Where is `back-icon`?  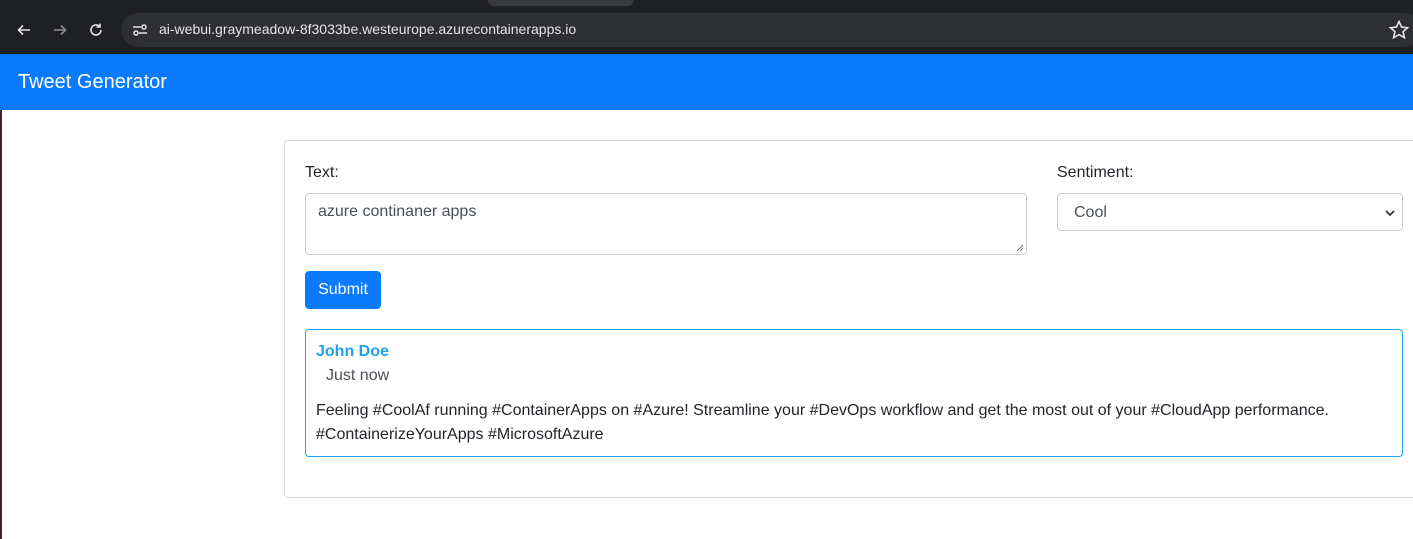 back-icon is located at coordinates (23, 30).